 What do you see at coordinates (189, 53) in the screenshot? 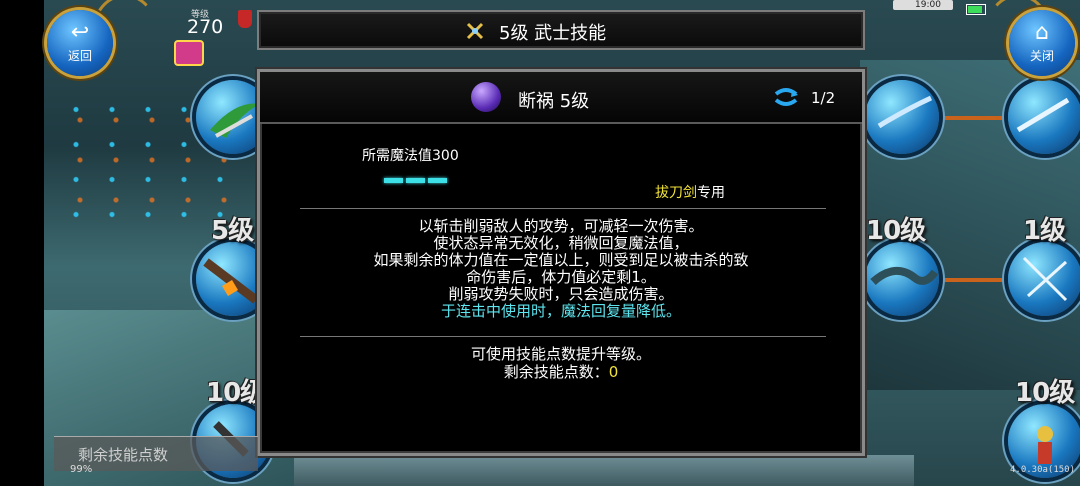
I see `gift-box-icon` at bounding box center [189, 53].